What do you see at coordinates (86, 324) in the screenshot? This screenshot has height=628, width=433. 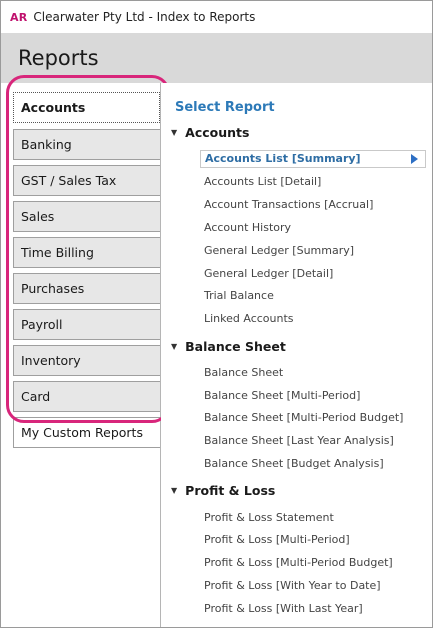 I see `tab-payroll: Payroll` at bounding box center [86, 324].